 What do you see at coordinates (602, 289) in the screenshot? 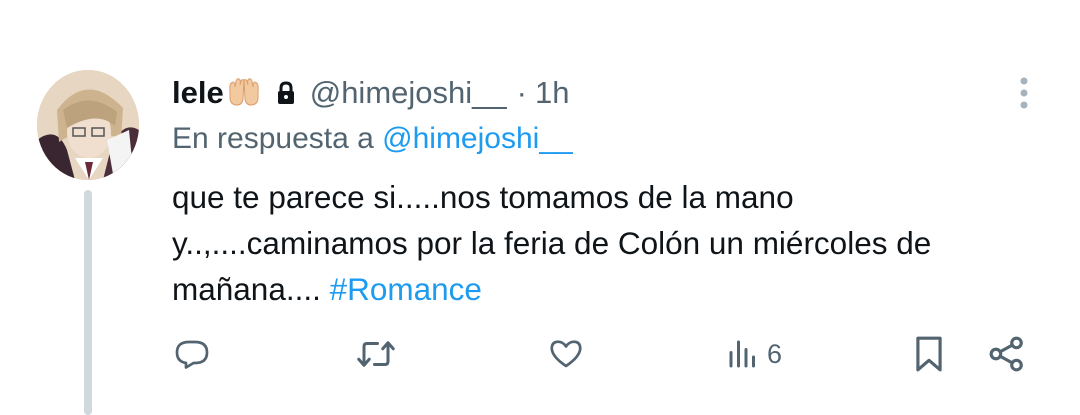
I see `tweet-text-line-last: mañana.... #Romance` at bounding box center [602, 289].